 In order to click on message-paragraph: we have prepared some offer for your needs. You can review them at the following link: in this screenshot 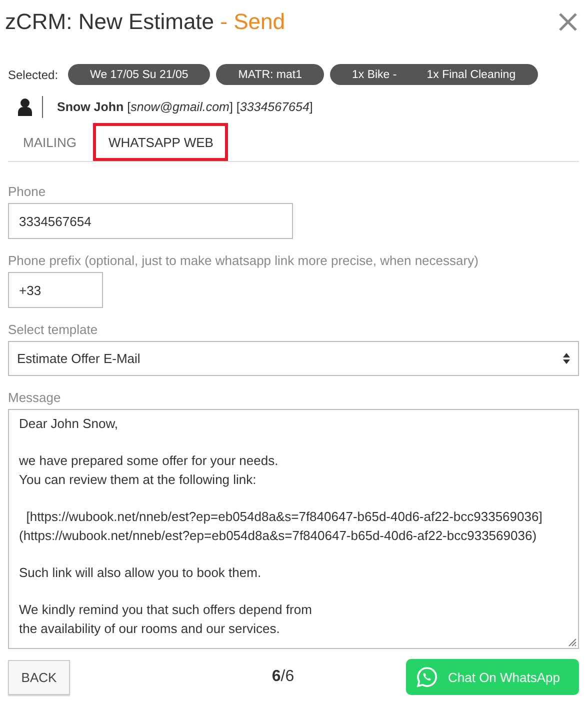, I will do `click(149, 470)`.